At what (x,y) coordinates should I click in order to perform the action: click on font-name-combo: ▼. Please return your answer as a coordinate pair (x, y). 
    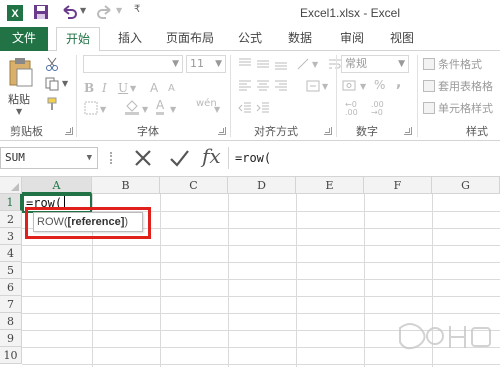
    Looking at the image, I should click on (133, 64).